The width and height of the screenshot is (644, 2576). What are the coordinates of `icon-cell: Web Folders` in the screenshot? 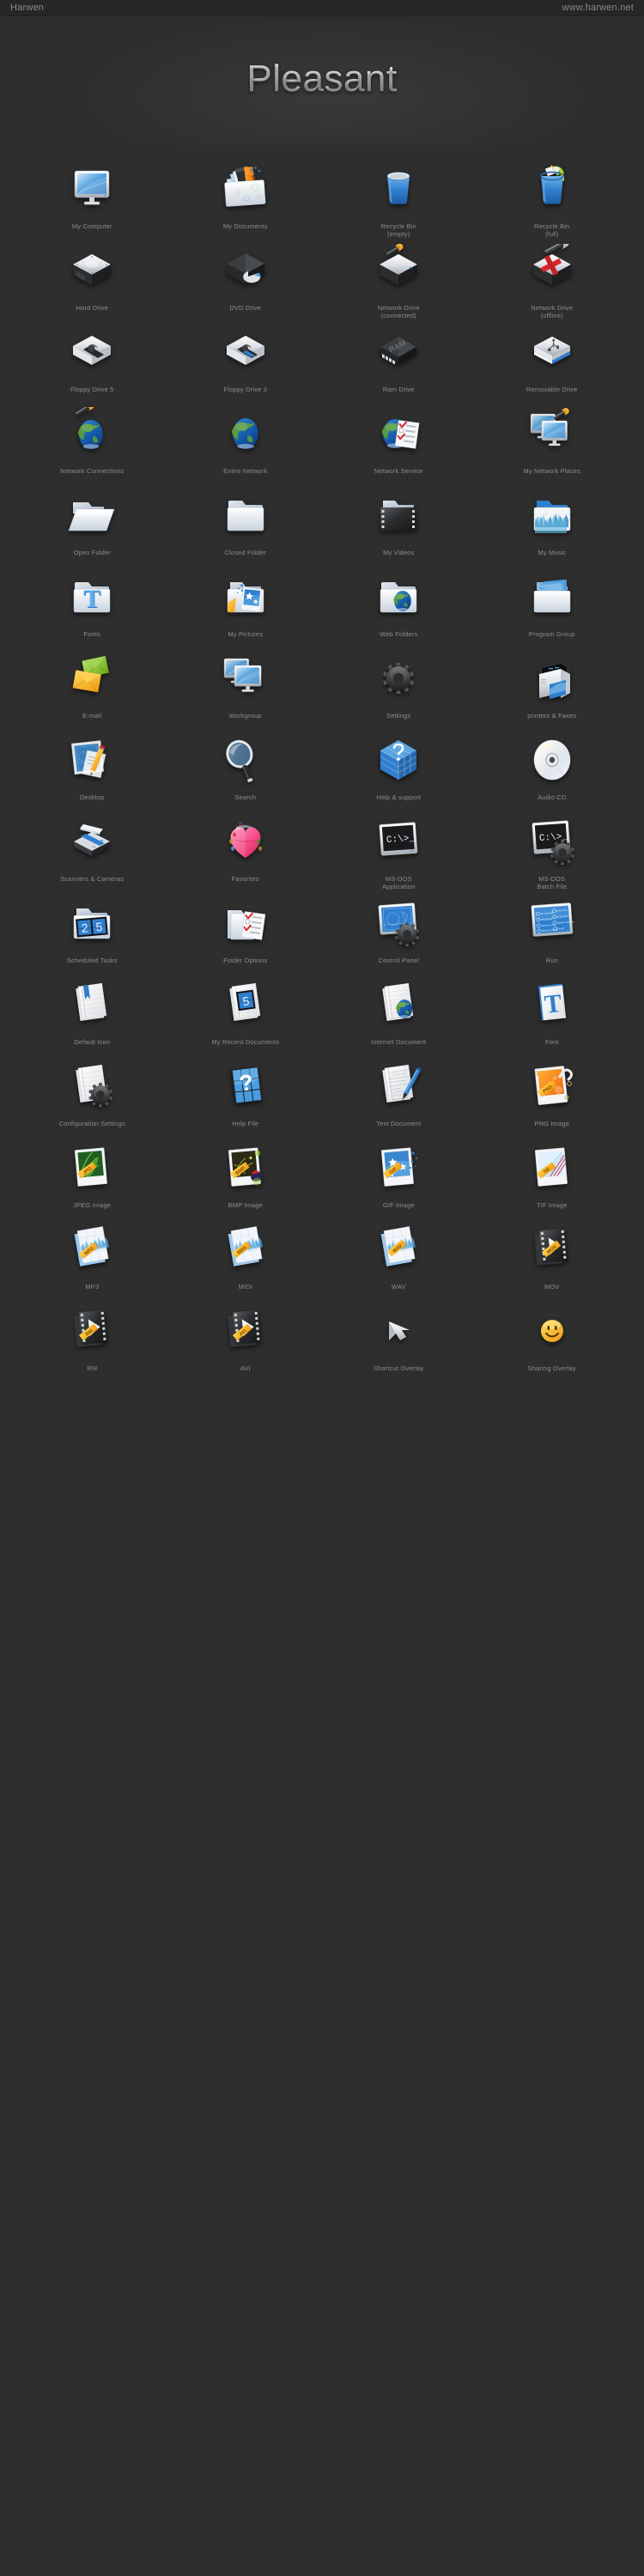 It's located at (399, 609).